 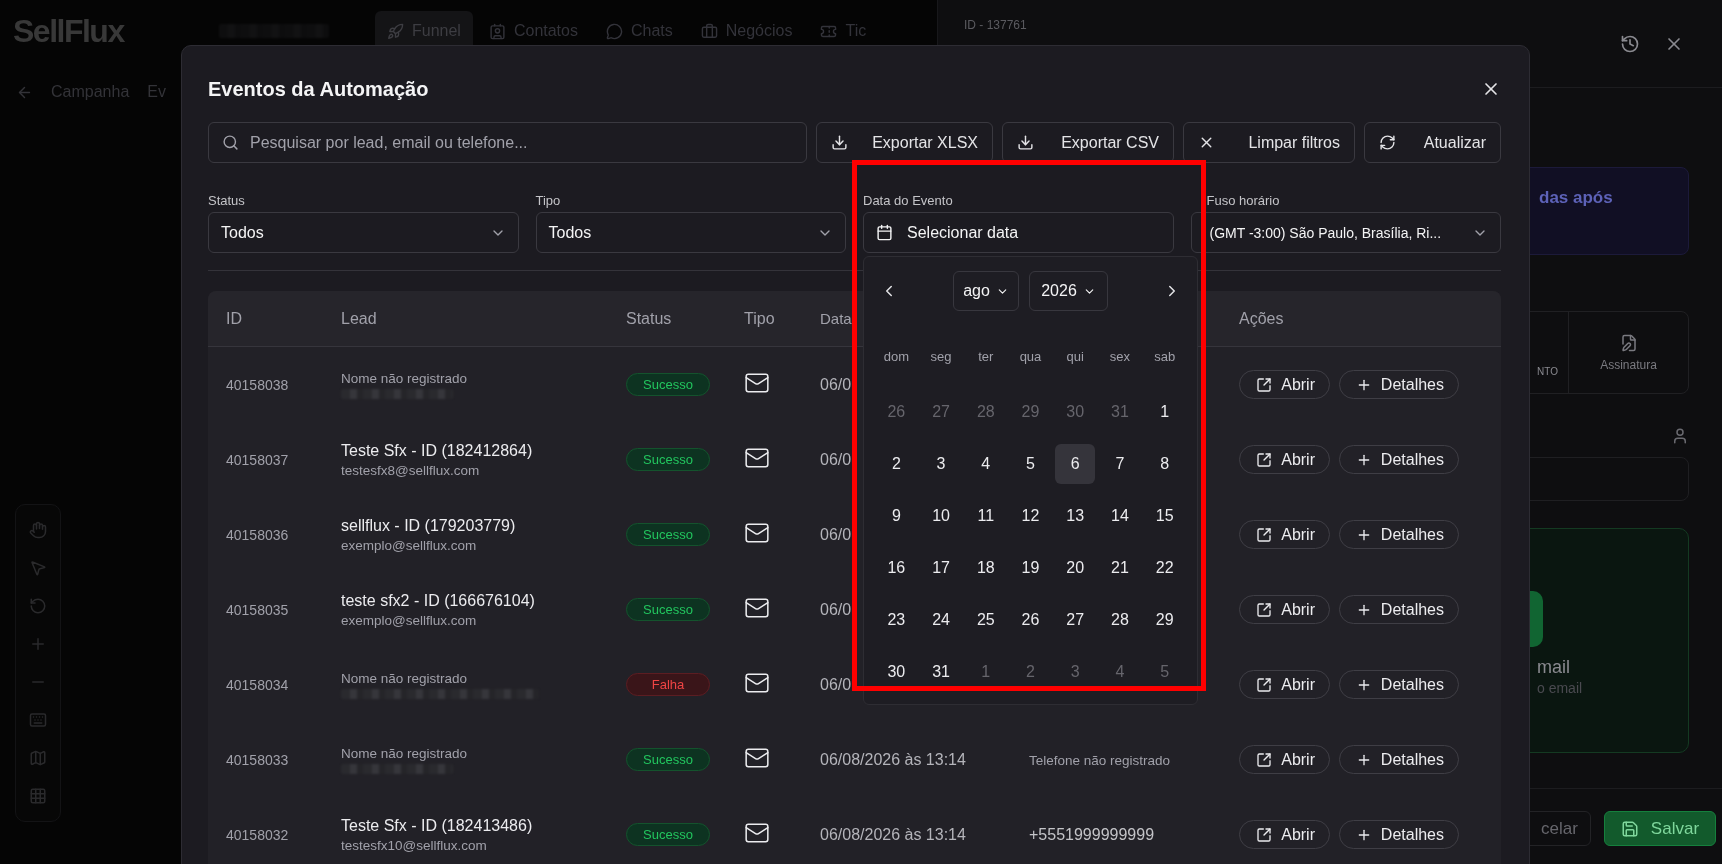 I want to click on lead-name: Nome não registrado, so click(x=405, y=753).